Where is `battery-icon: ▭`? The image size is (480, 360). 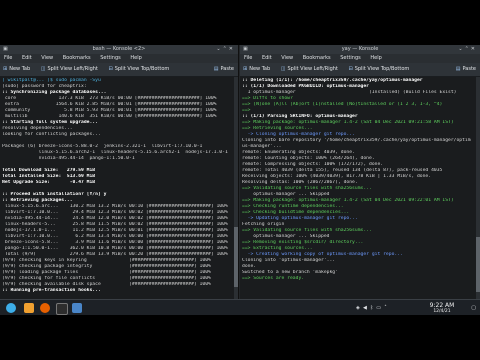 battery-icon: ▭ is located at coordinates (378, 308).